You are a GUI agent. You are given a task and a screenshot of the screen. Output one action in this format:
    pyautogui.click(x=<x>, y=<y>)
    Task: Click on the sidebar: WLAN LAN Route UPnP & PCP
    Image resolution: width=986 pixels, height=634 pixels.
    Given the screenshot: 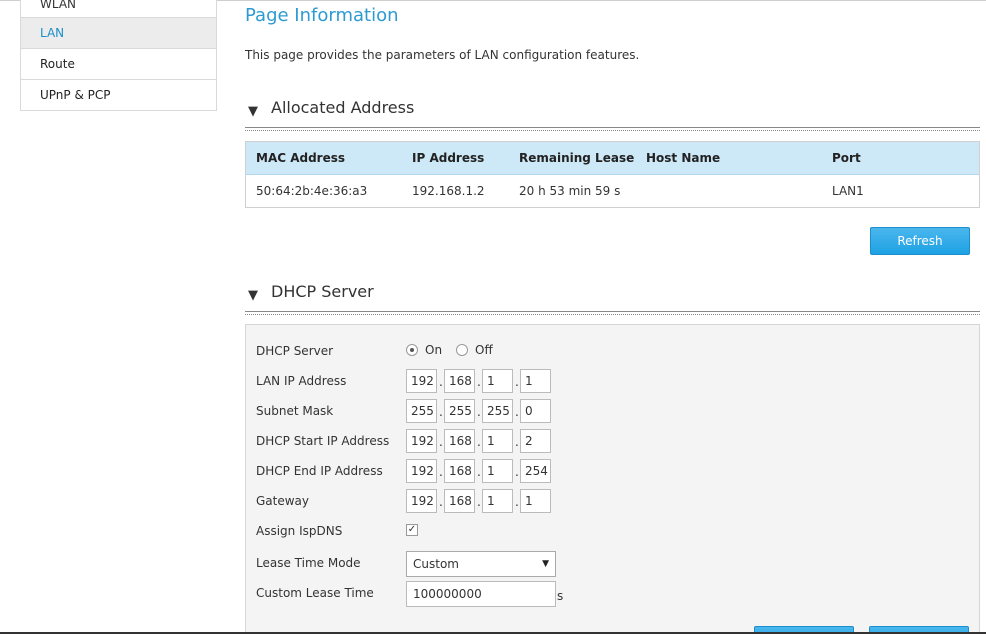 What is the action you would take?
    pyautogui.click(x=118, y=55)
    